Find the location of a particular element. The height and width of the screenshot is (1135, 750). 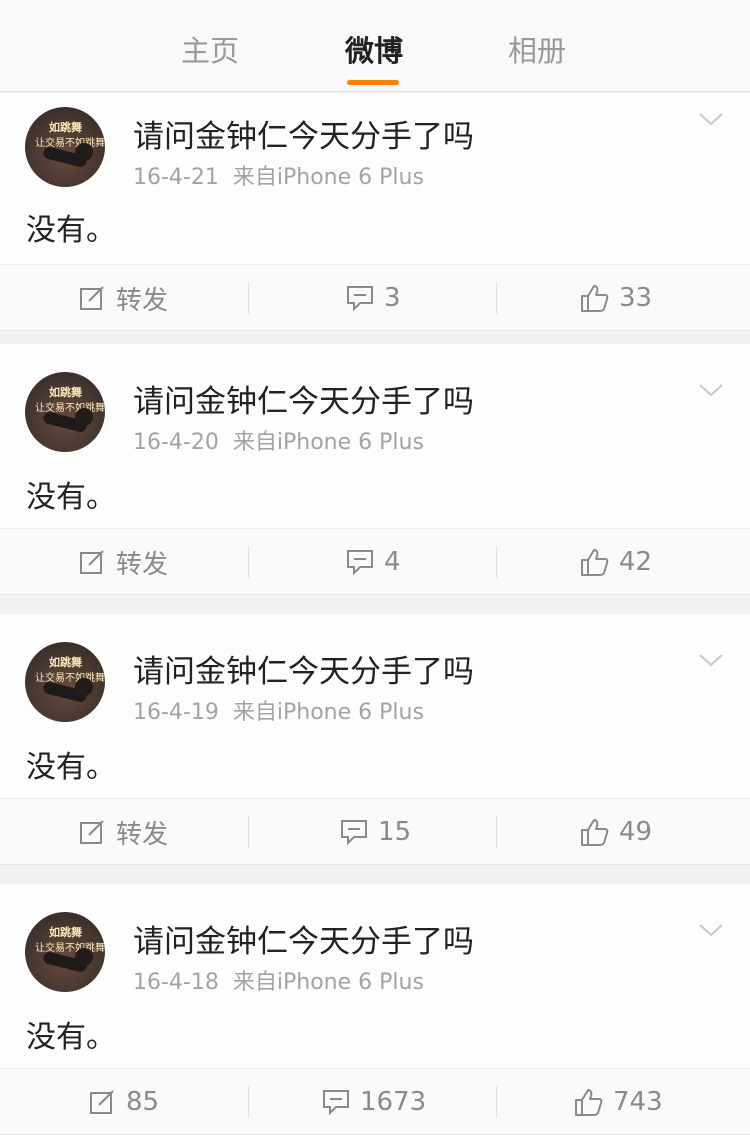

like-button: 42 is located at coordinates (615, 562).